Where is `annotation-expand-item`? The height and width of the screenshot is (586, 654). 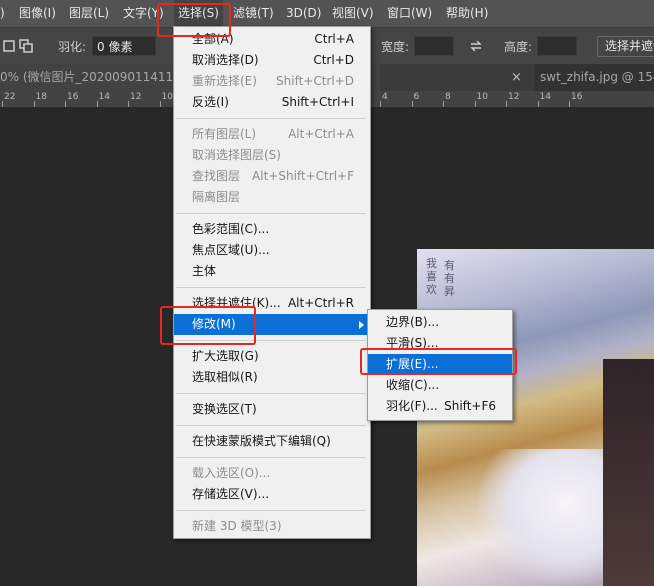
annotation-expand-item is located at coordinates (438, 361).